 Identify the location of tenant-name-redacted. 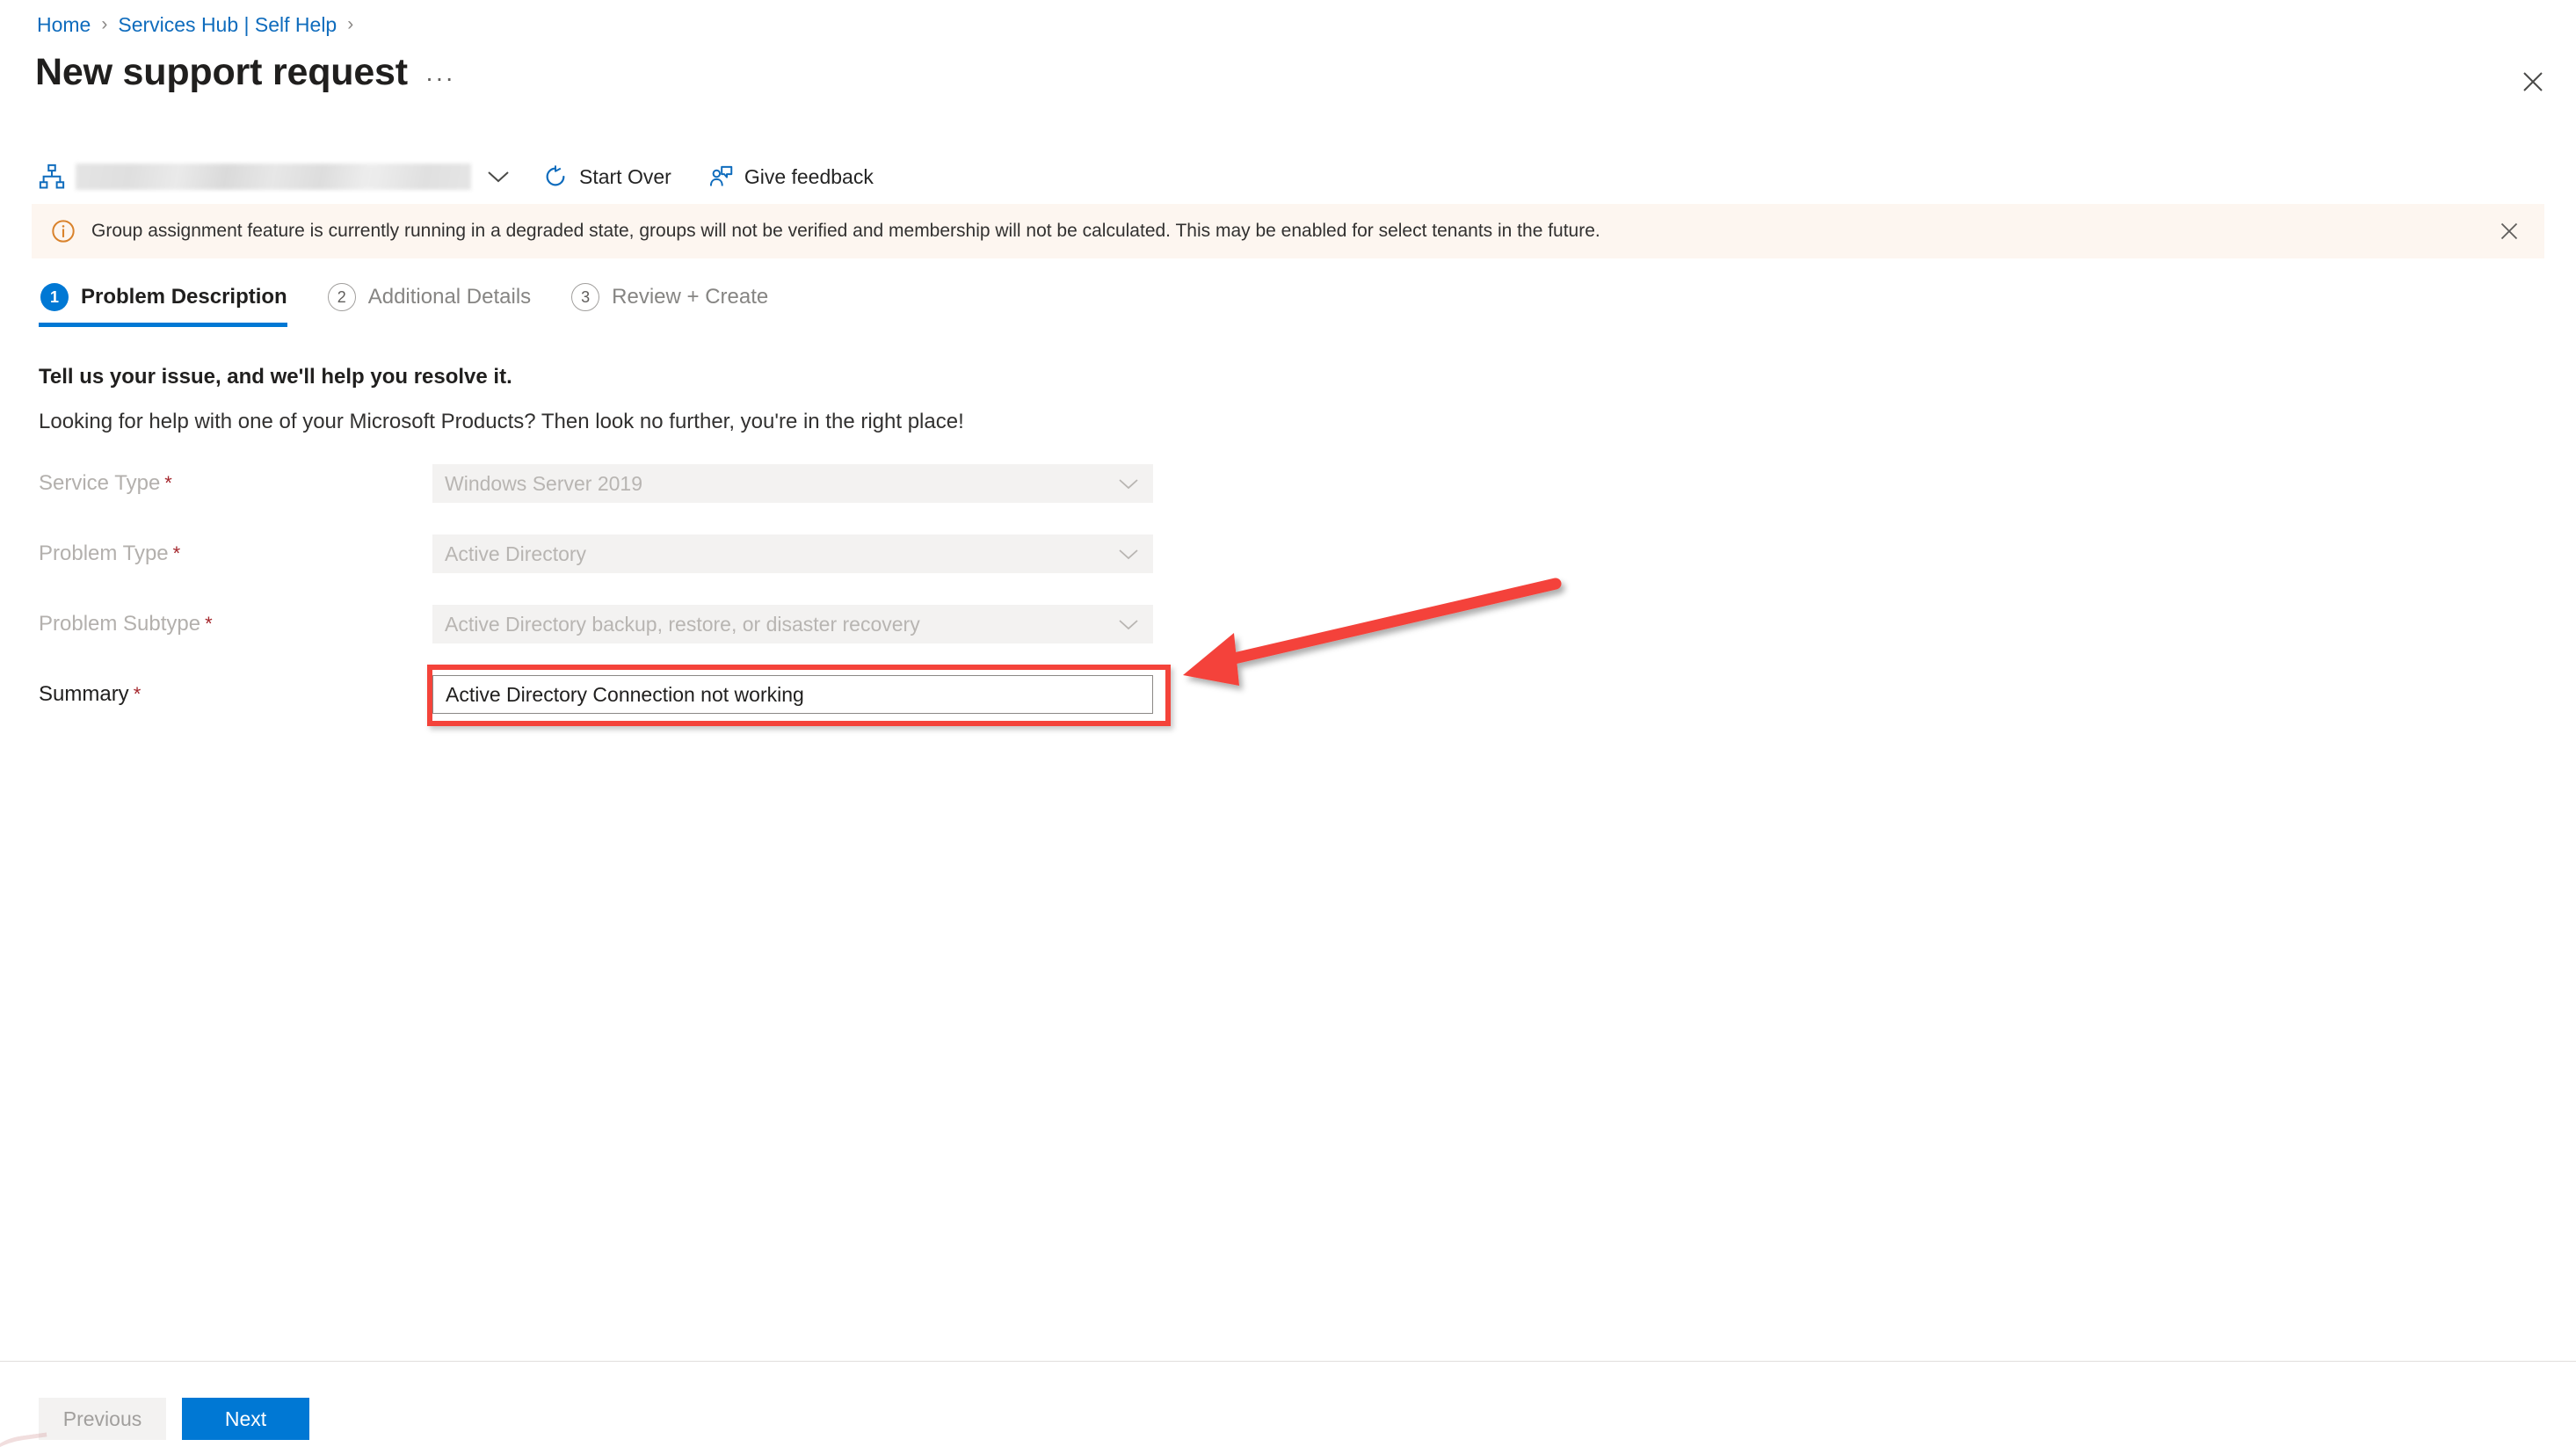
(273, 177).